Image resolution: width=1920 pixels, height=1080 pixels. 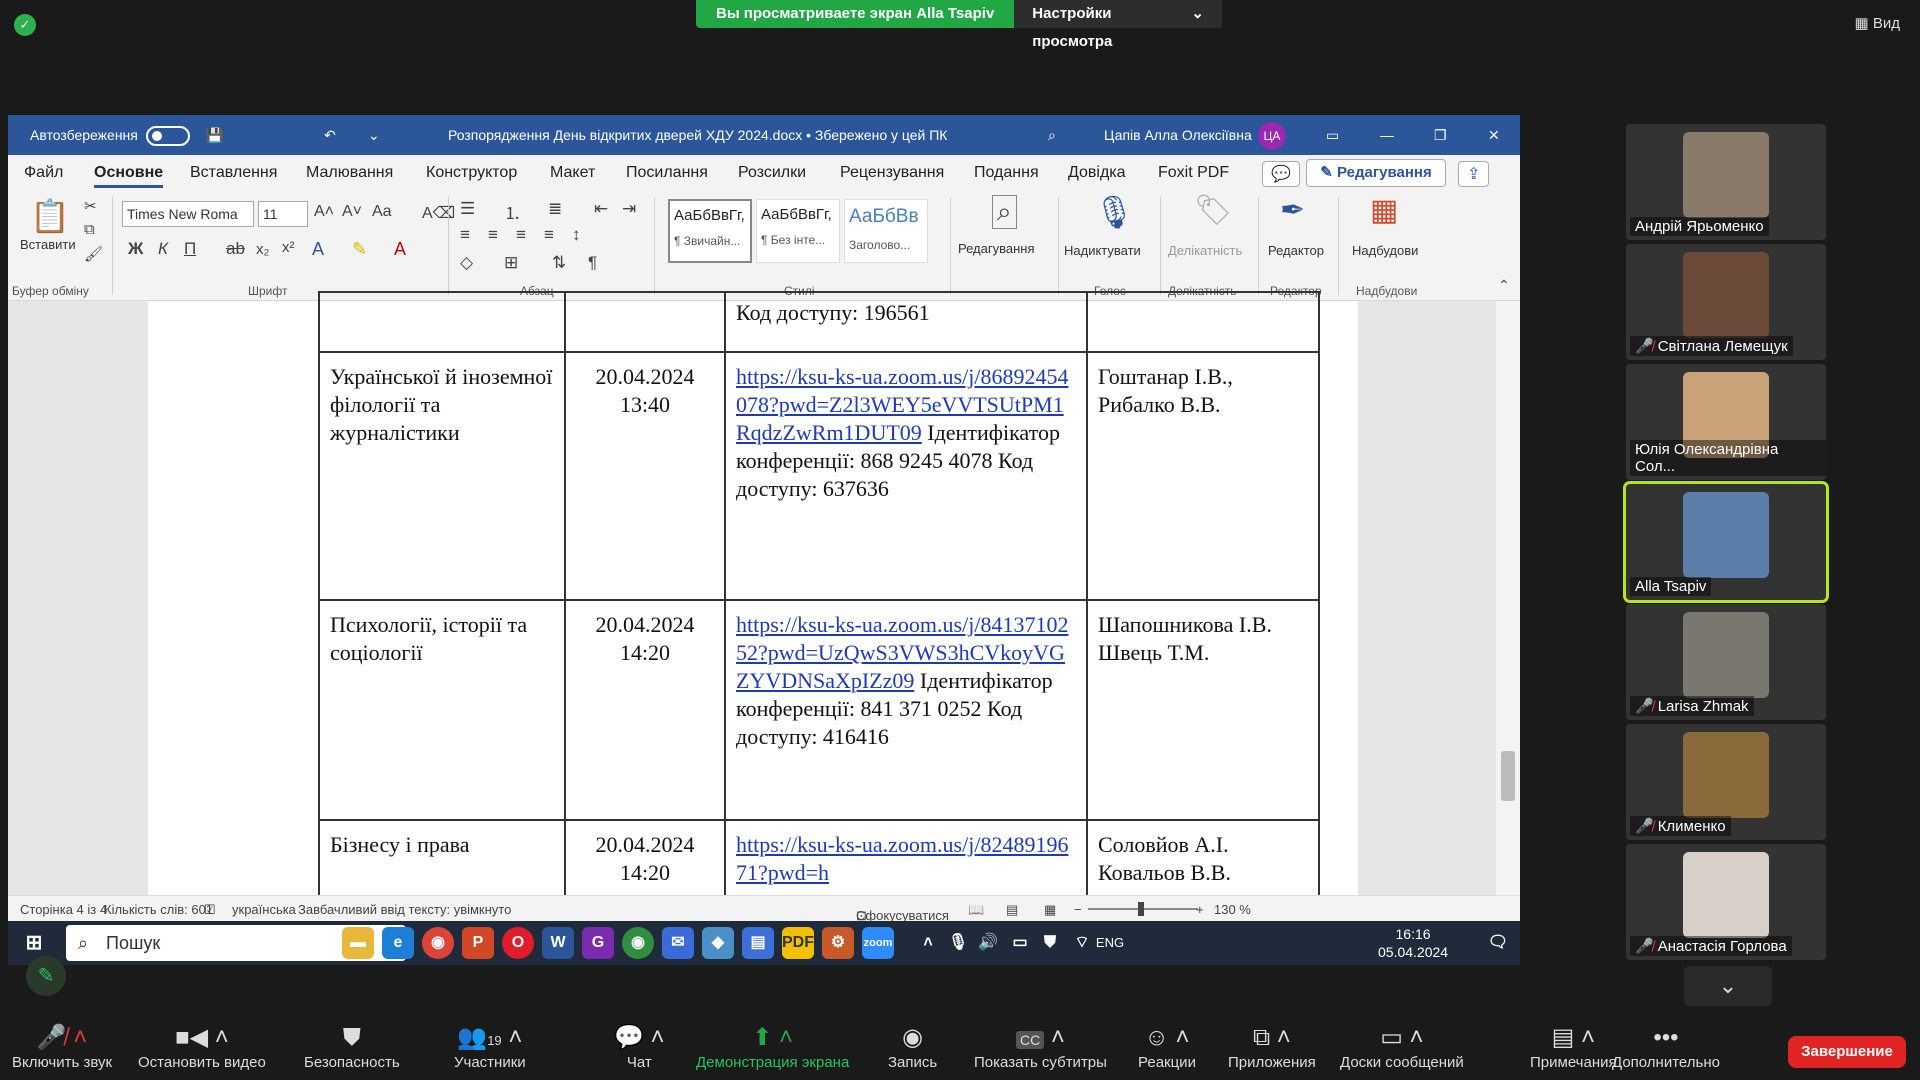 I want to click on tab-view: Подання, so click(x=1006, y=173).